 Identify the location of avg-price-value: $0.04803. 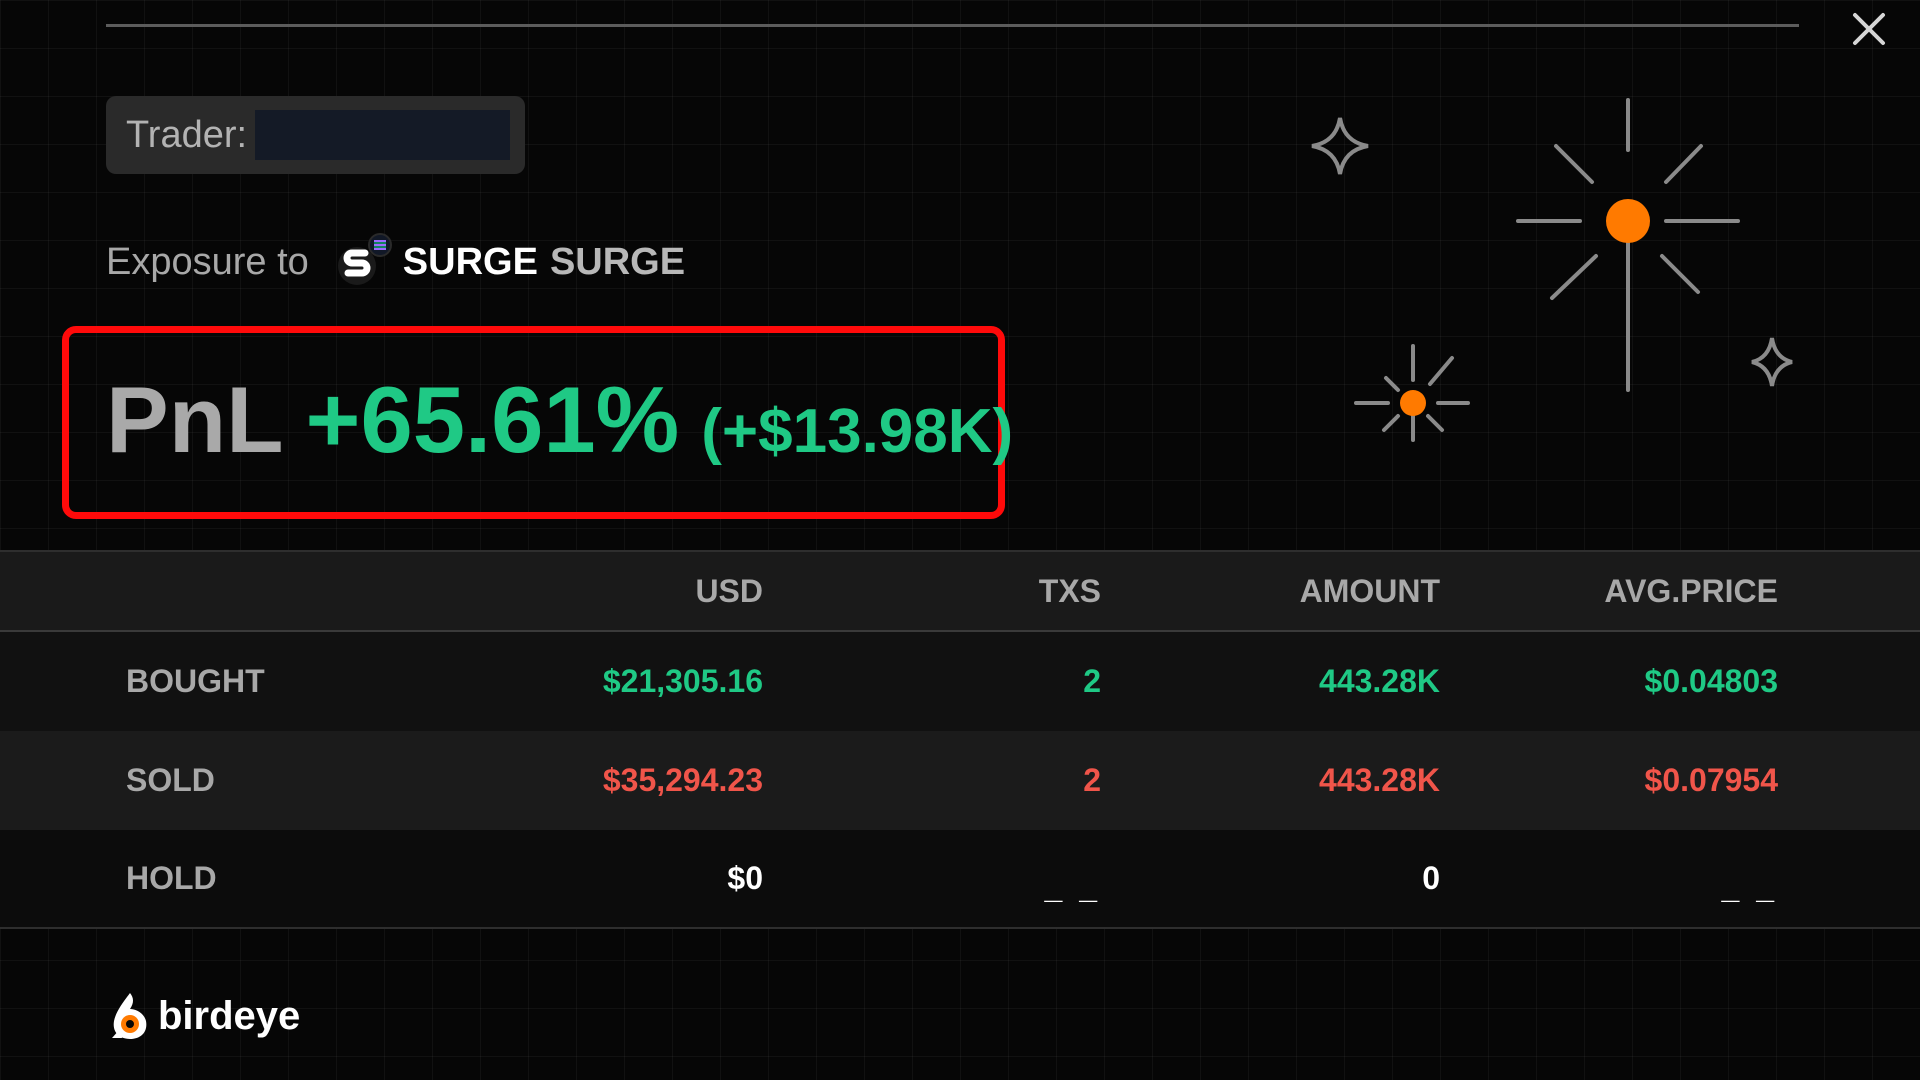
(1711, 681).